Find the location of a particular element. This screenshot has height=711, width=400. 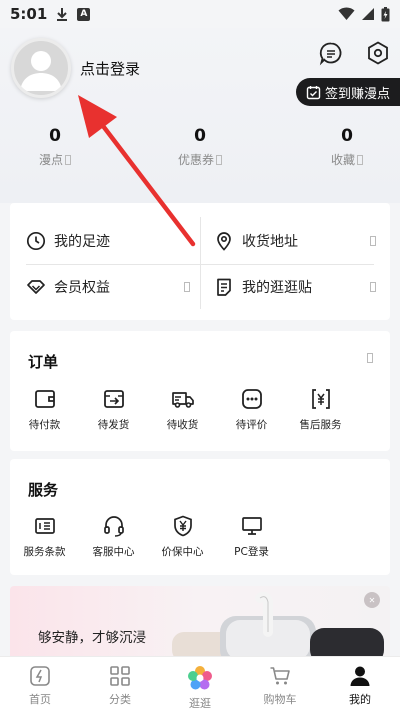

avatar is located at coordinates (41, 68).